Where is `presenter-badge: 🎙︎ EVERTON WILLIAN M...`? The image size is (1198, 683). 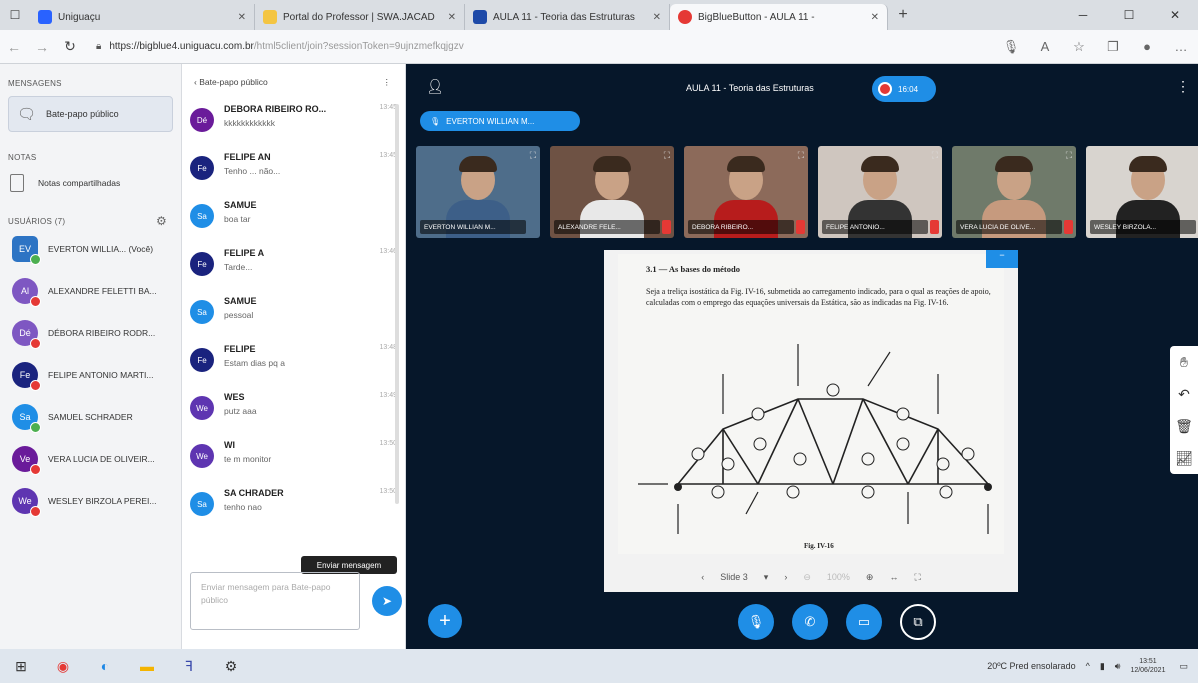 presenter-badge: 🎙︎ EVERTON WILLIAN M... is located at coordinates (500, 121).